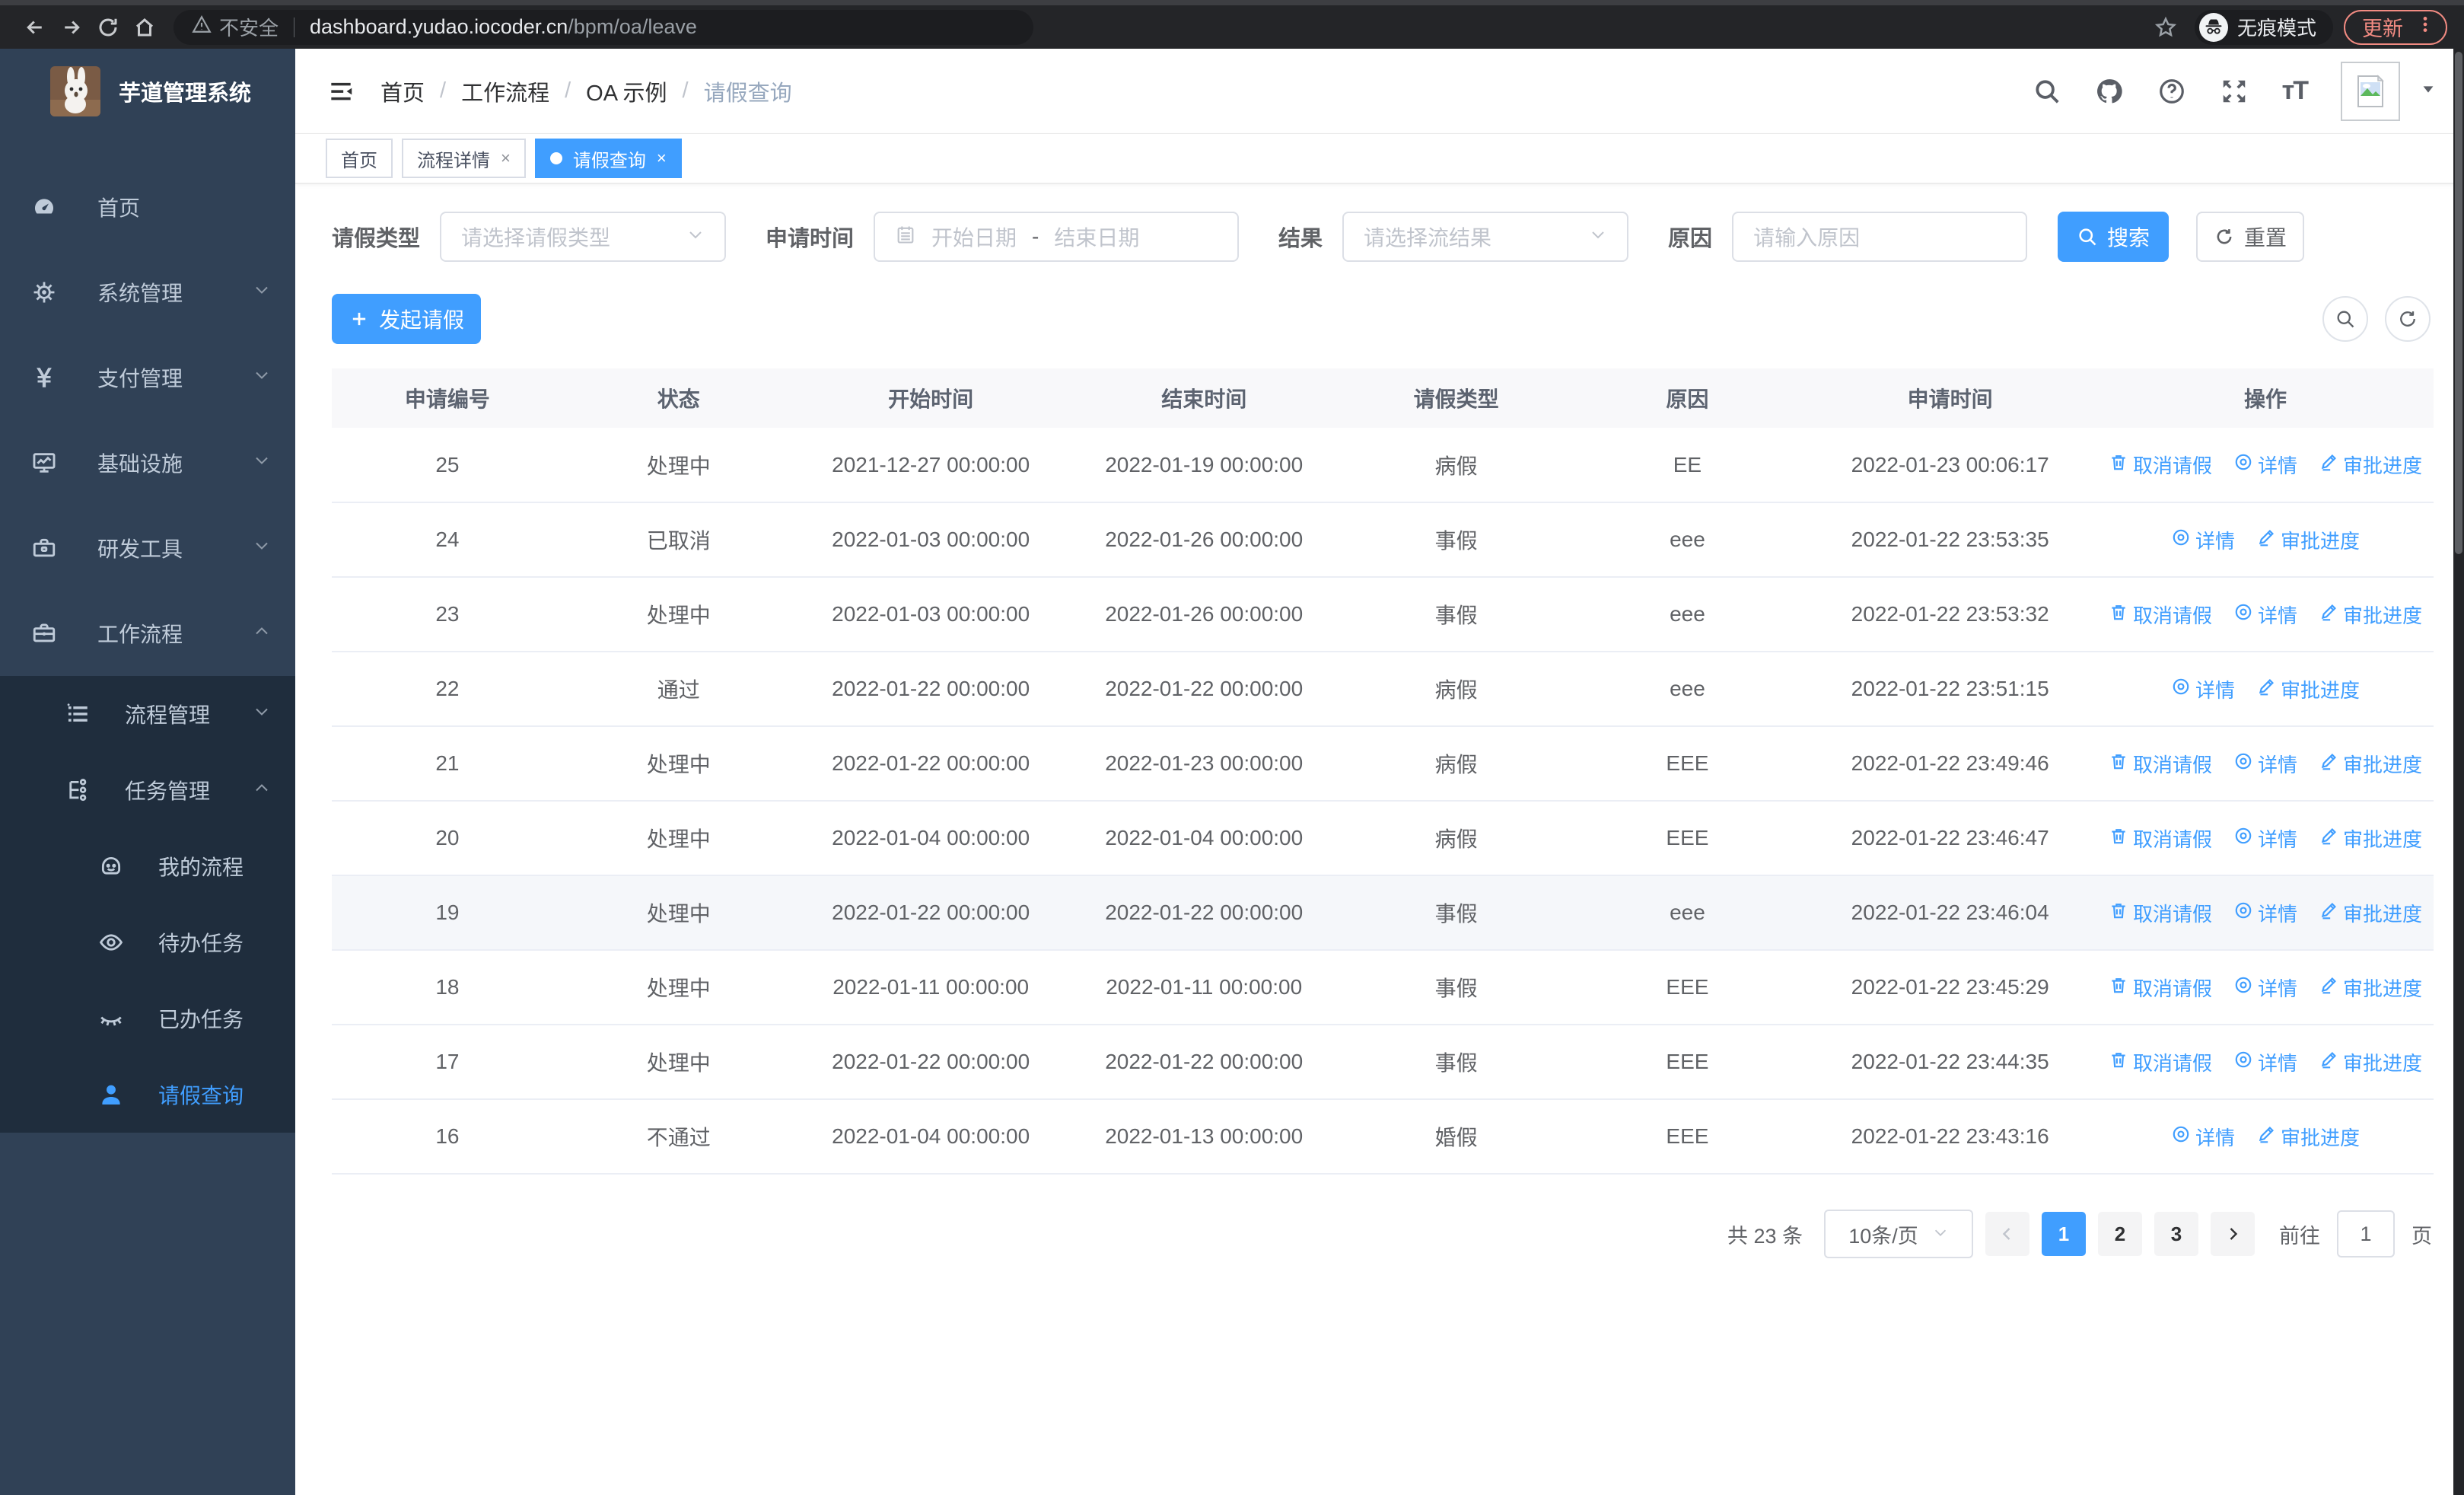  Describe the element at coordinates (505, 91) in the screenshot. I see `breadcrumb-item: 工作流程` at that location.